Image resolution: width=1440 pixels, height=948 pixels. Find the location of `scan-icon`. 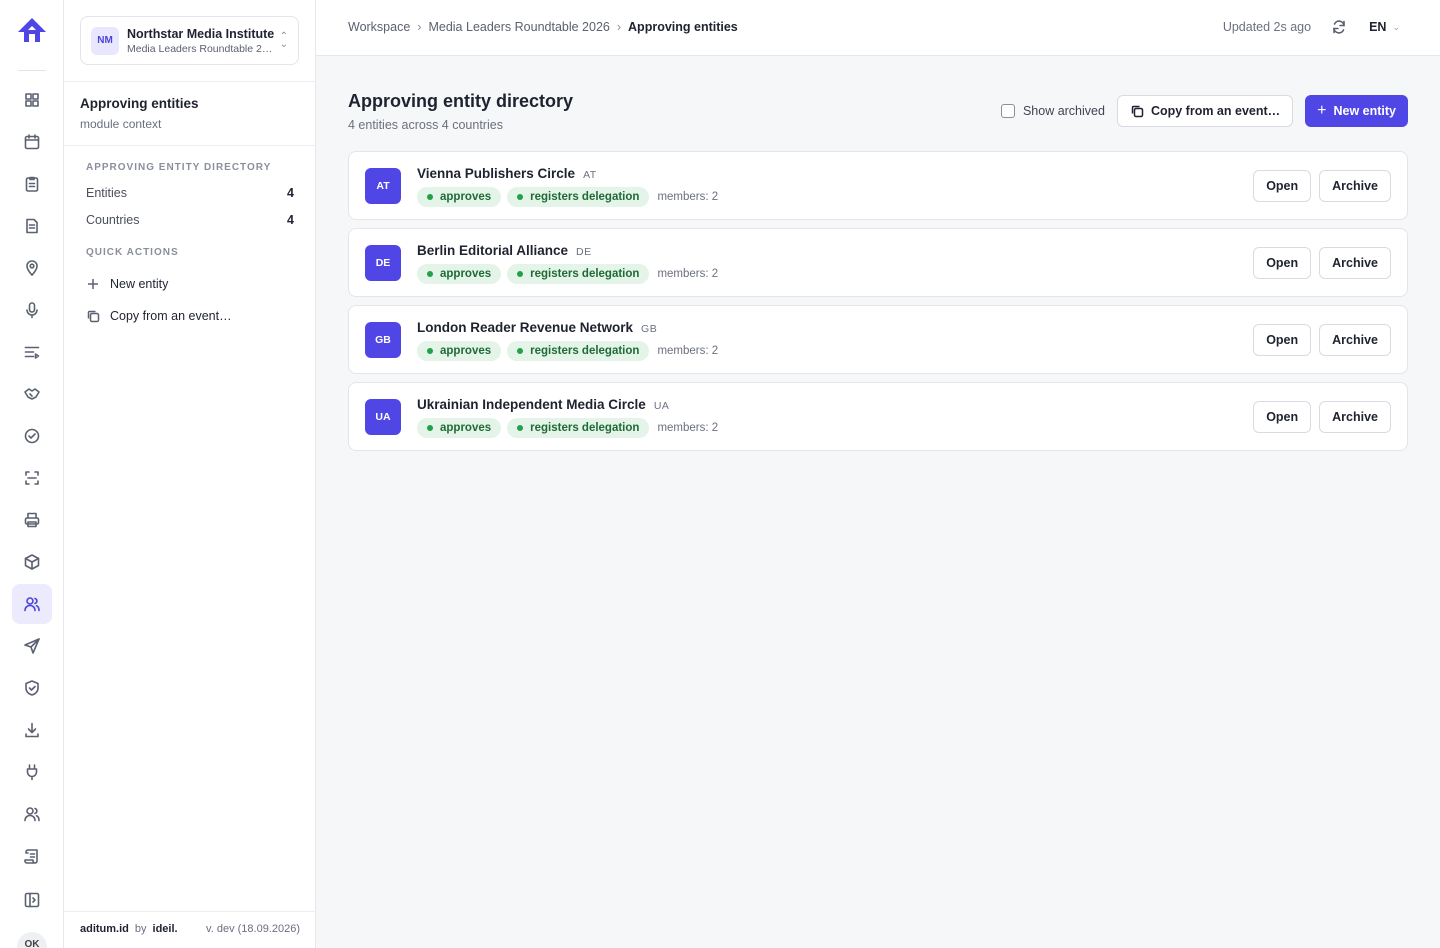

scan-icon is located at coordinates (32, 478).